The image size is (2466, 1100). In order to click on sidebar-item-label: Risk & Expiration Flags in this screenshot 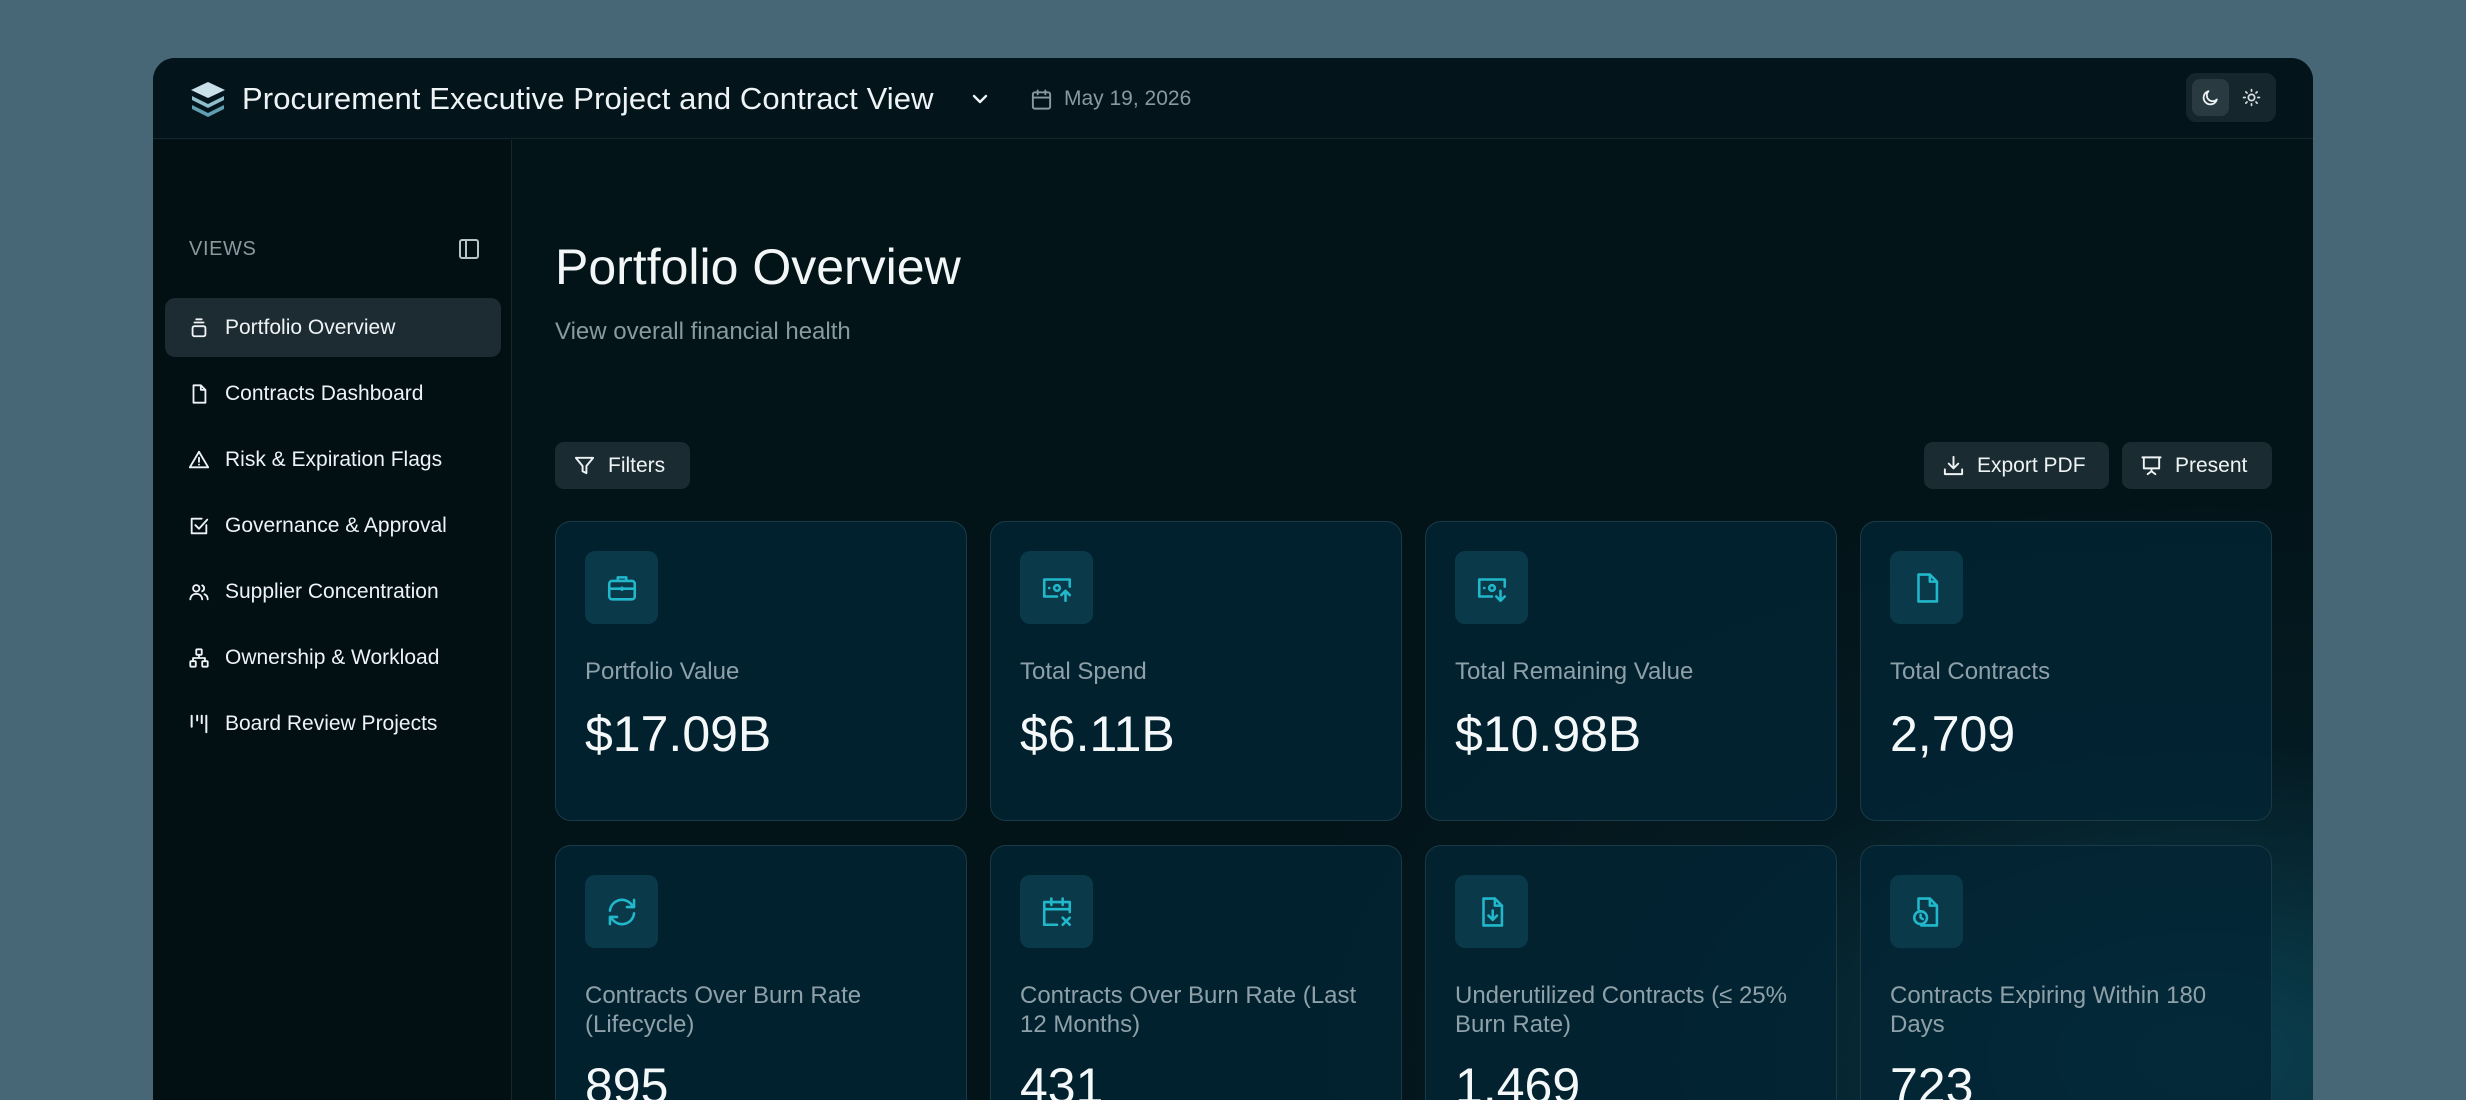, I will do `click(334, 459)`.